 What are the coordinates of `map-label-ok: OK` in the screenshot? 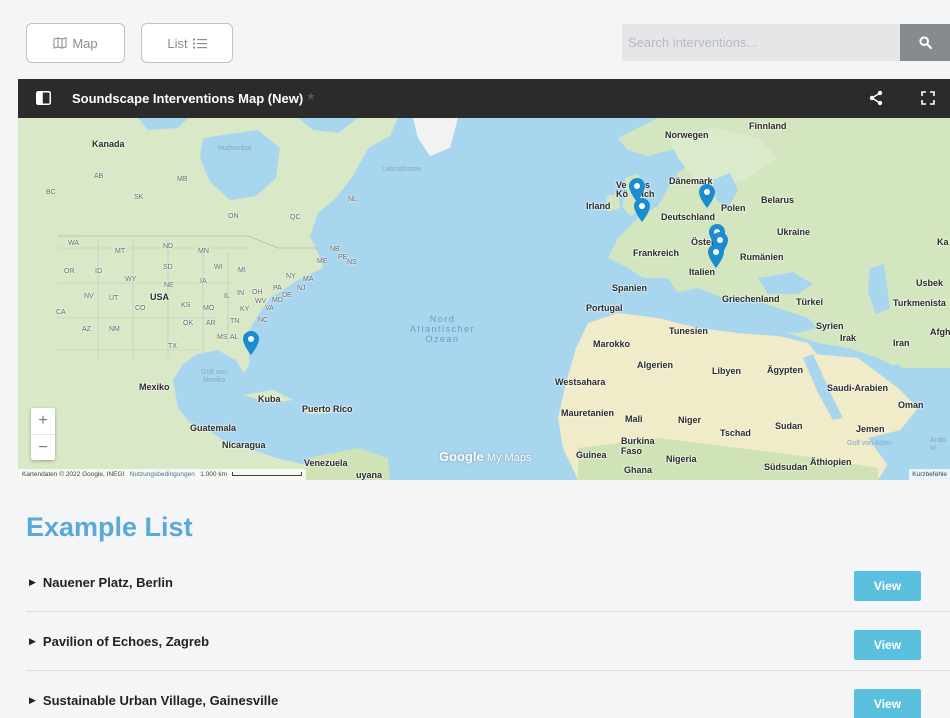 It's located at (188, 323).